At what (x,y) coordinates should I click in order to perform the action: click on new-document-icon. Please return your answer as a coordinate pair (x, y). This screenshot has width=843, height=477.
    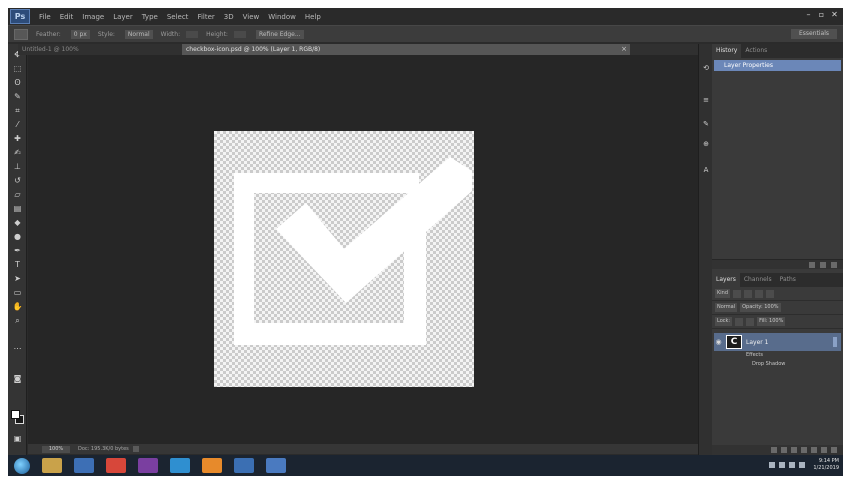
    Looking at the image, I should click on (823, 264).